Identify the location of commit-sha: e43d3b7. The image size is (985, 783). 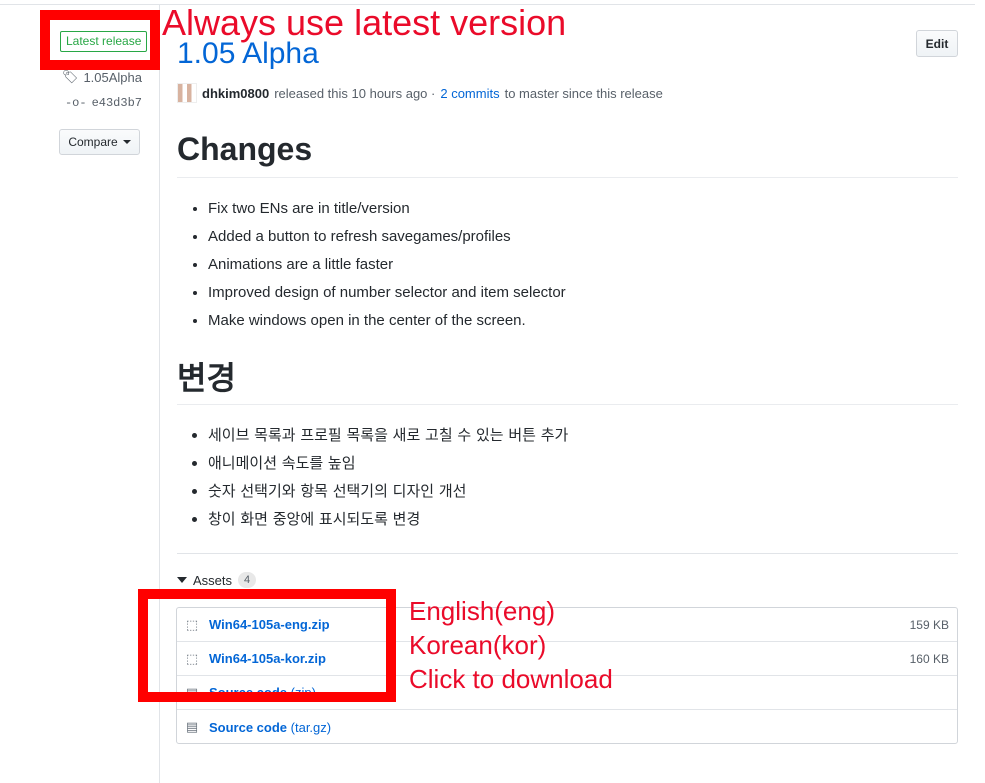
(117, 103).